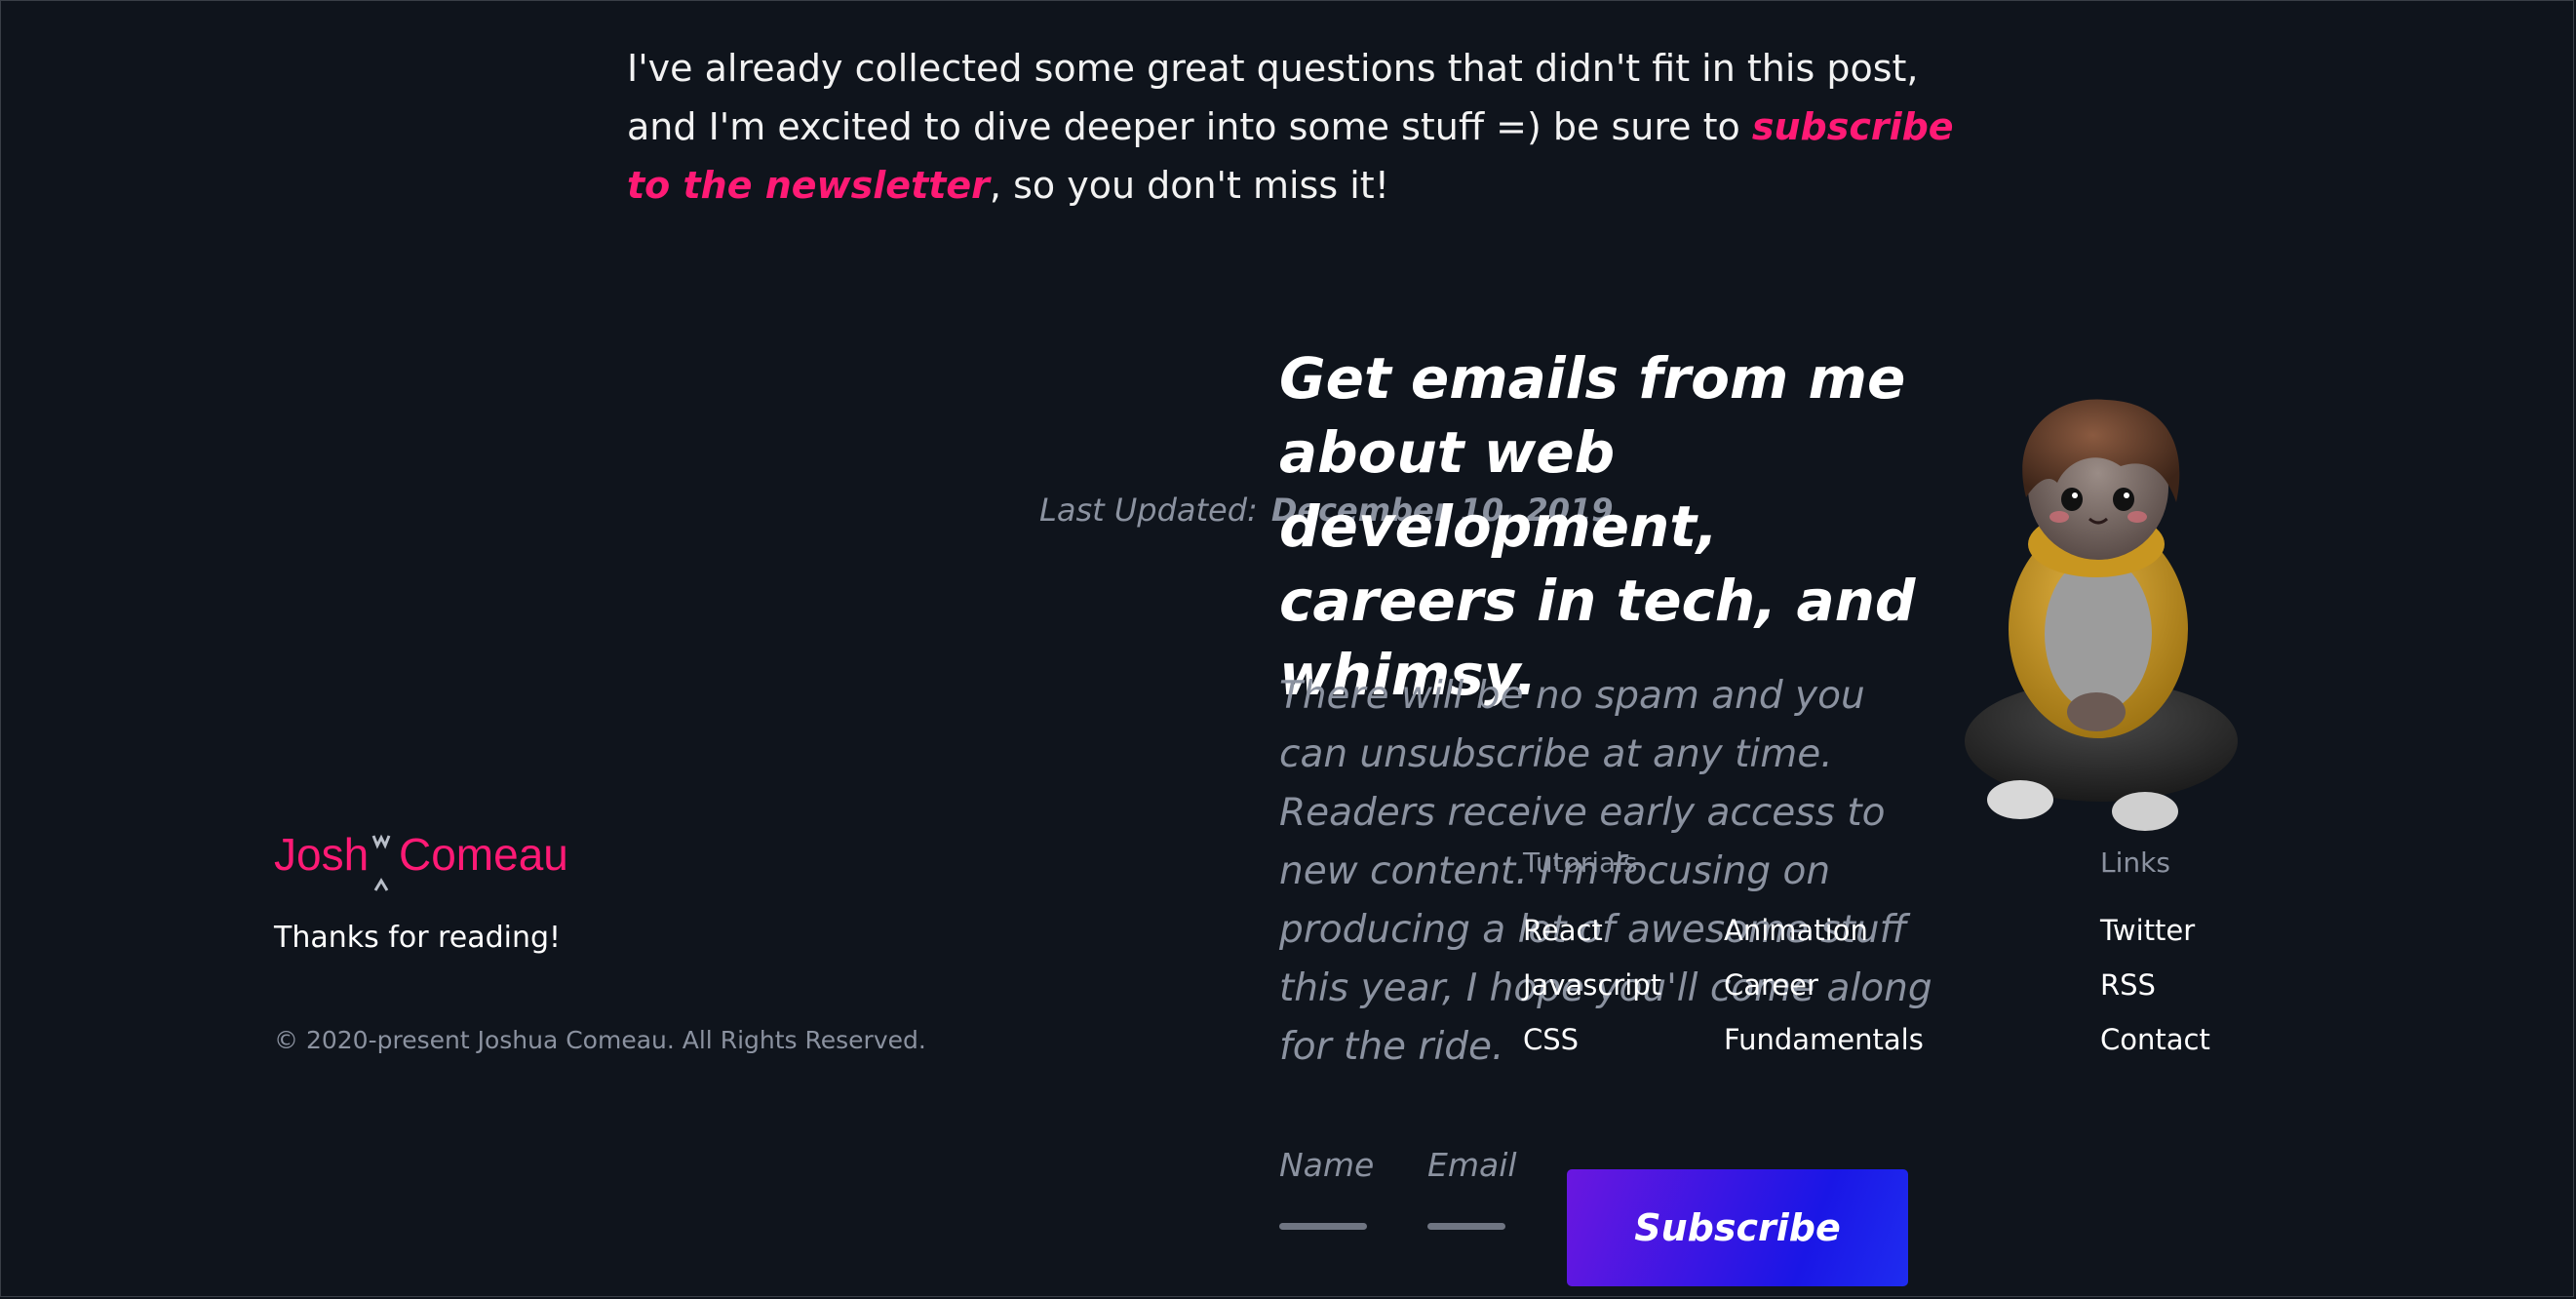  Describe the element at coordinates (1771, 985) in the screenshot. I see `footer-link-career: Career` at that location.